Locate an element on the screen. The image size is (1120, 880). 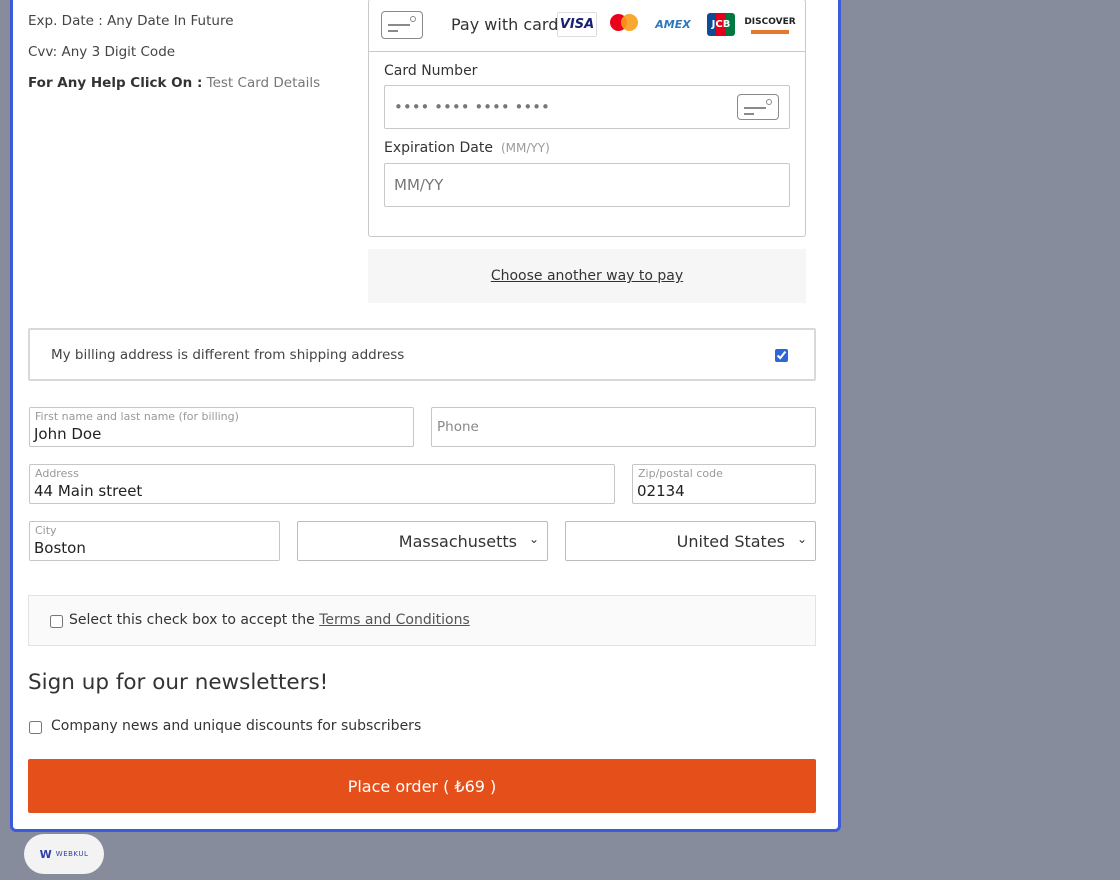
place-order-button: Place order ( ₺69 ) is located at coordinates (422, 786).